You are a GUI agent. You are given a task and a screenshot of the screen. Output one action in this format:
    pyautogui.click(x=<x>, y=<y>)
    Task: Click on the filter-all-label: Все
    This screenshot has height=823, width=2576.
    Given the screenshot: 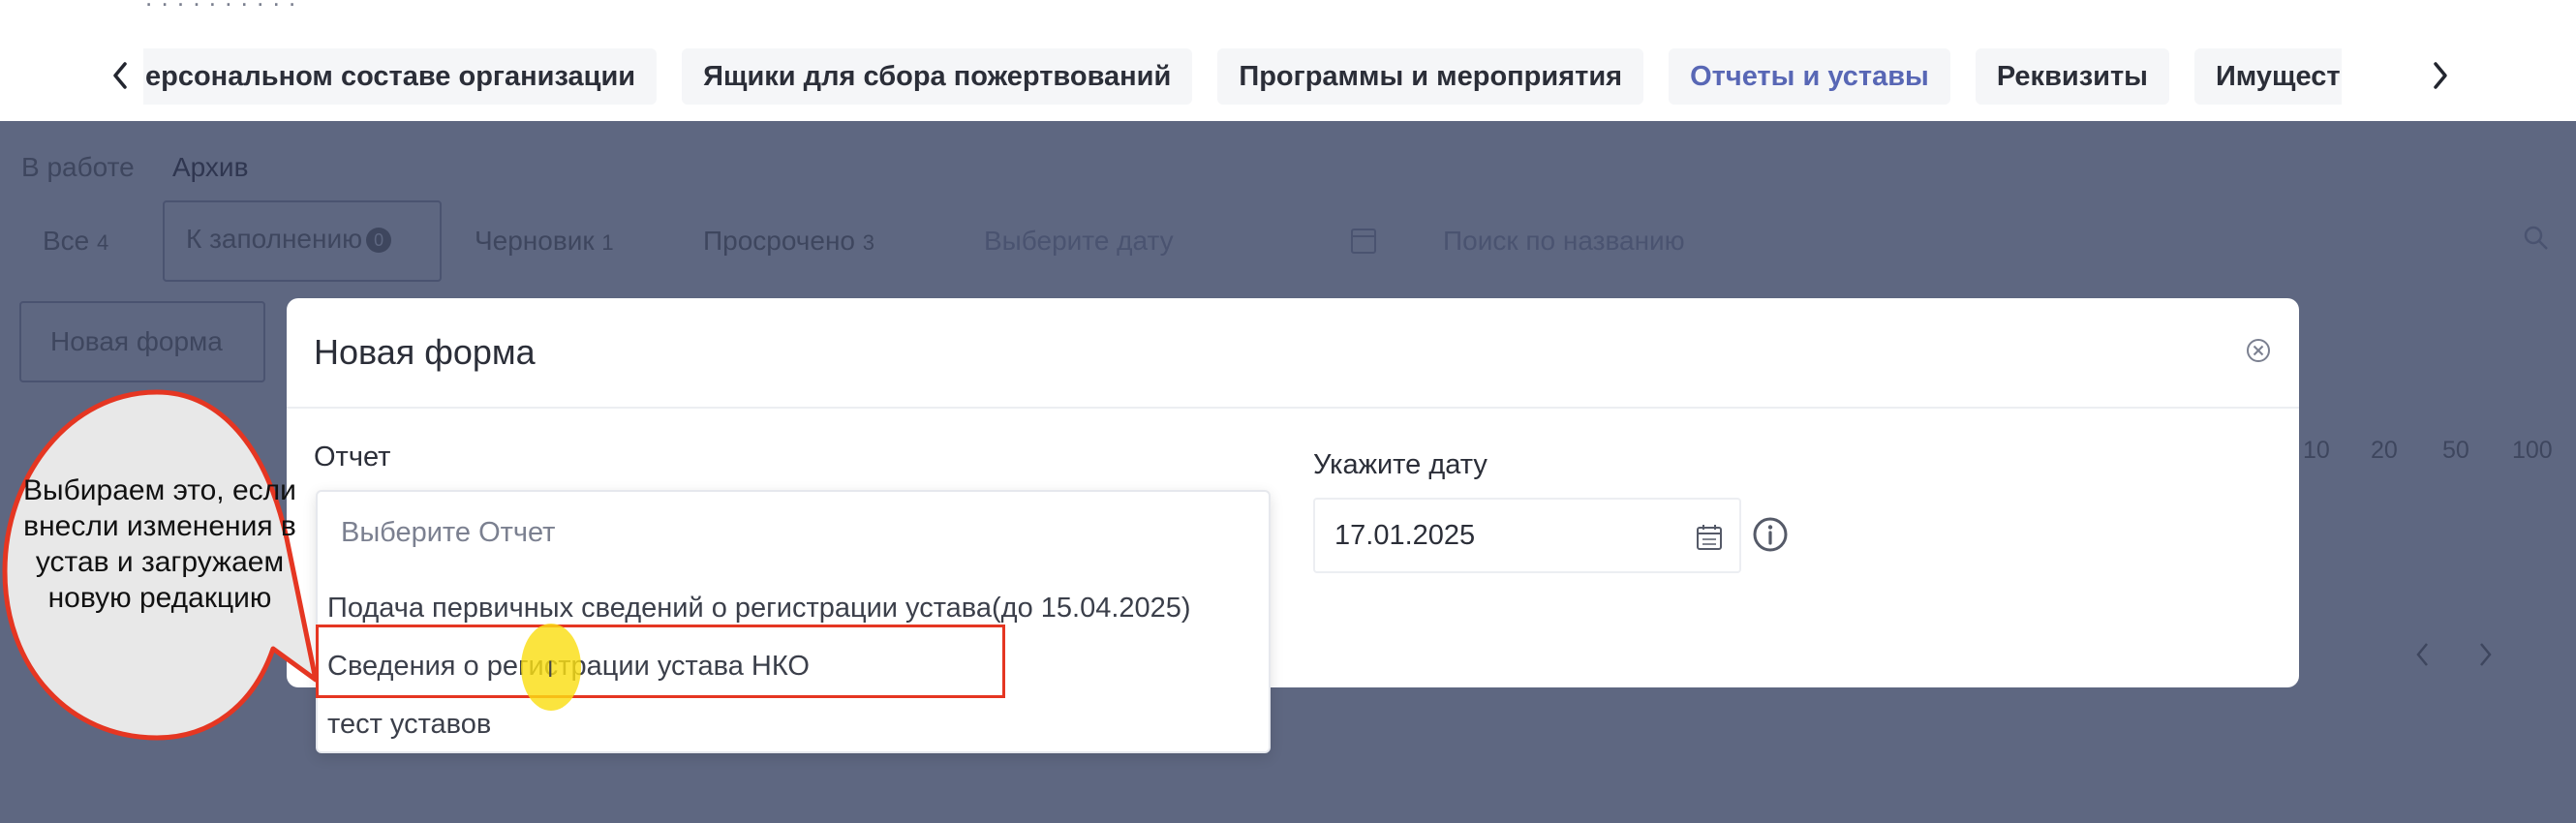 What is the action you would take?
    pyautogui.click(x=66, y=241)
    